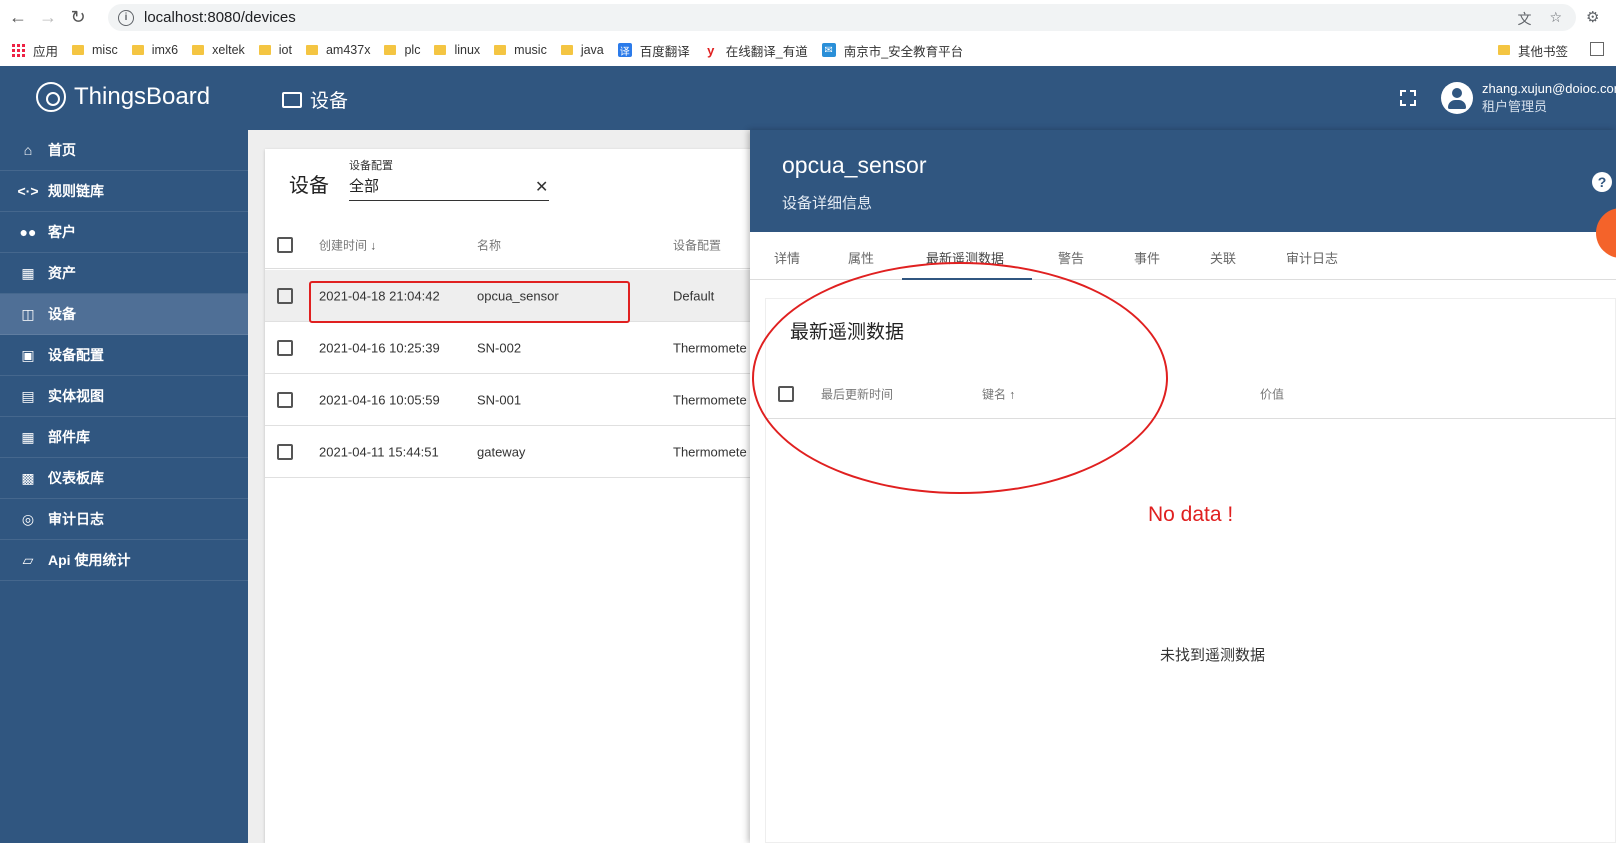  I want to click on help-icon: ?, so click(1602, 182).